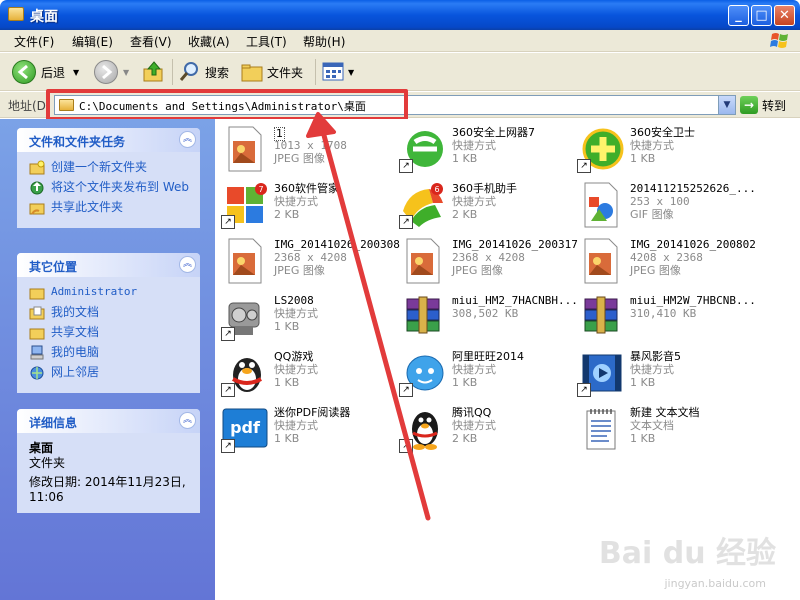 The image size is (800, 600). Describe the element at coordinates (423, 315) in the screenshot. I see `winrar-archive-icon` at that location.